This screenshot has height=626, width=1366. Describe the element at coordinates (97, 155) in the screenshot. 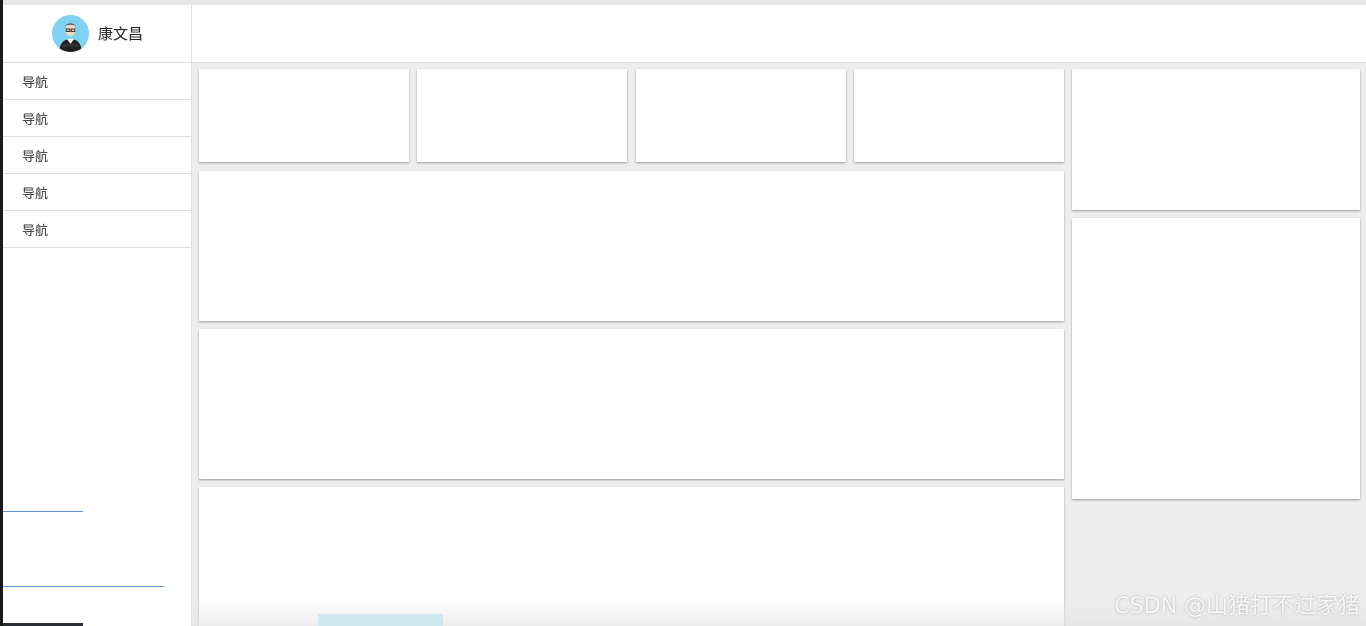

I see `sidebar-item-nav-3: 导航` at that location.